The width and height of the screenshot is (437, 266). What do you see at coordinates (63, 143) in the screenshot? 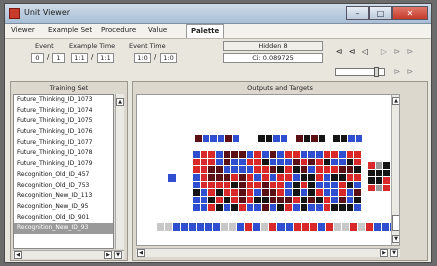
I see `training-set-item: Future_Thinking_ID_1077` at bounding box center [63, 143].